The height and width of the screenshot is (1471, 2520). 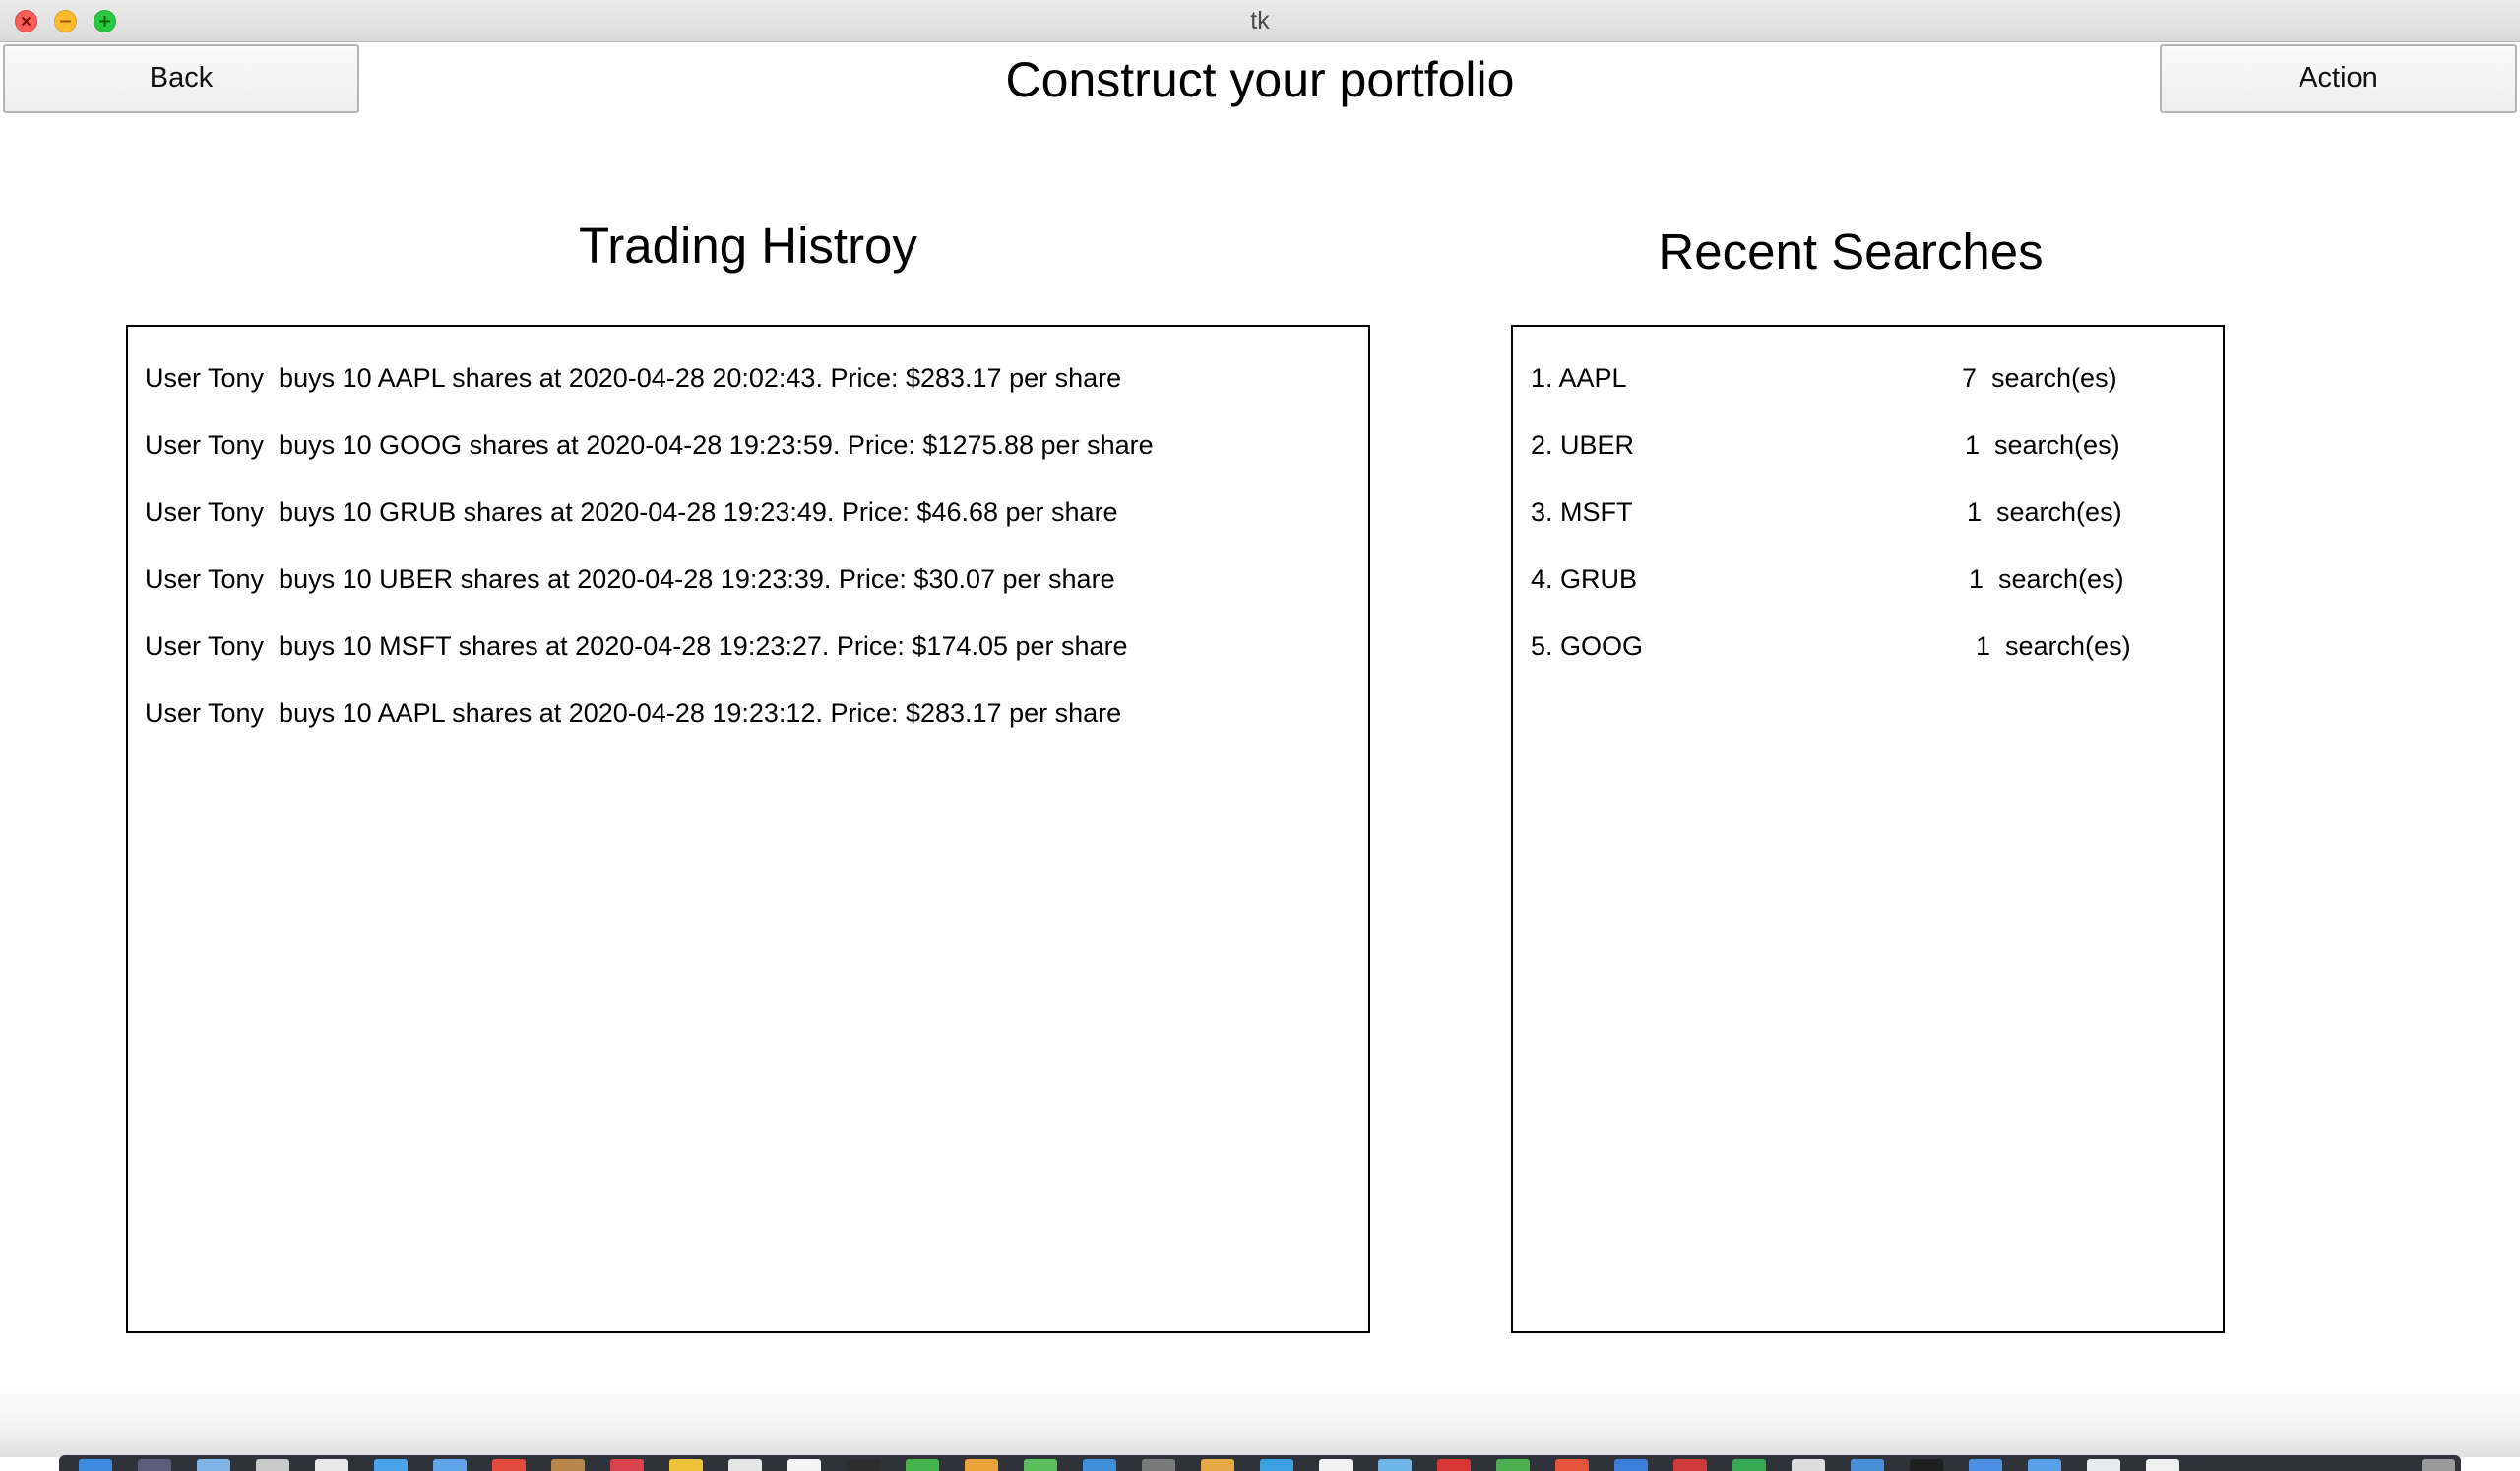 I want to click on search-item: 1. AAPL 7 search(es), so click(x=1857, y=378).